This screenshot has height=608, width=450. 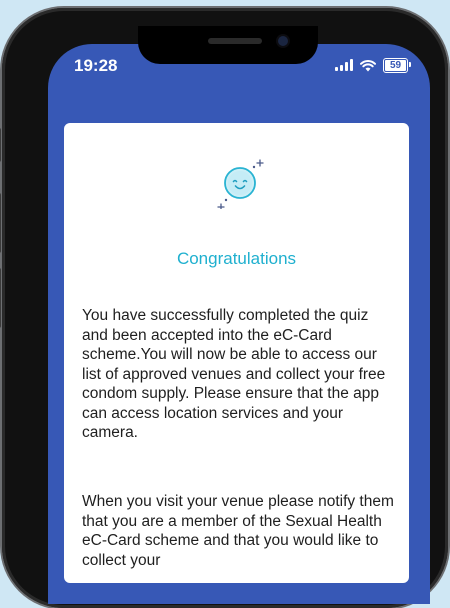 What do you see at coordinates (240, 182) in the screenshot?
I see `smiley-face-icon` at bounding box center [240, 182].